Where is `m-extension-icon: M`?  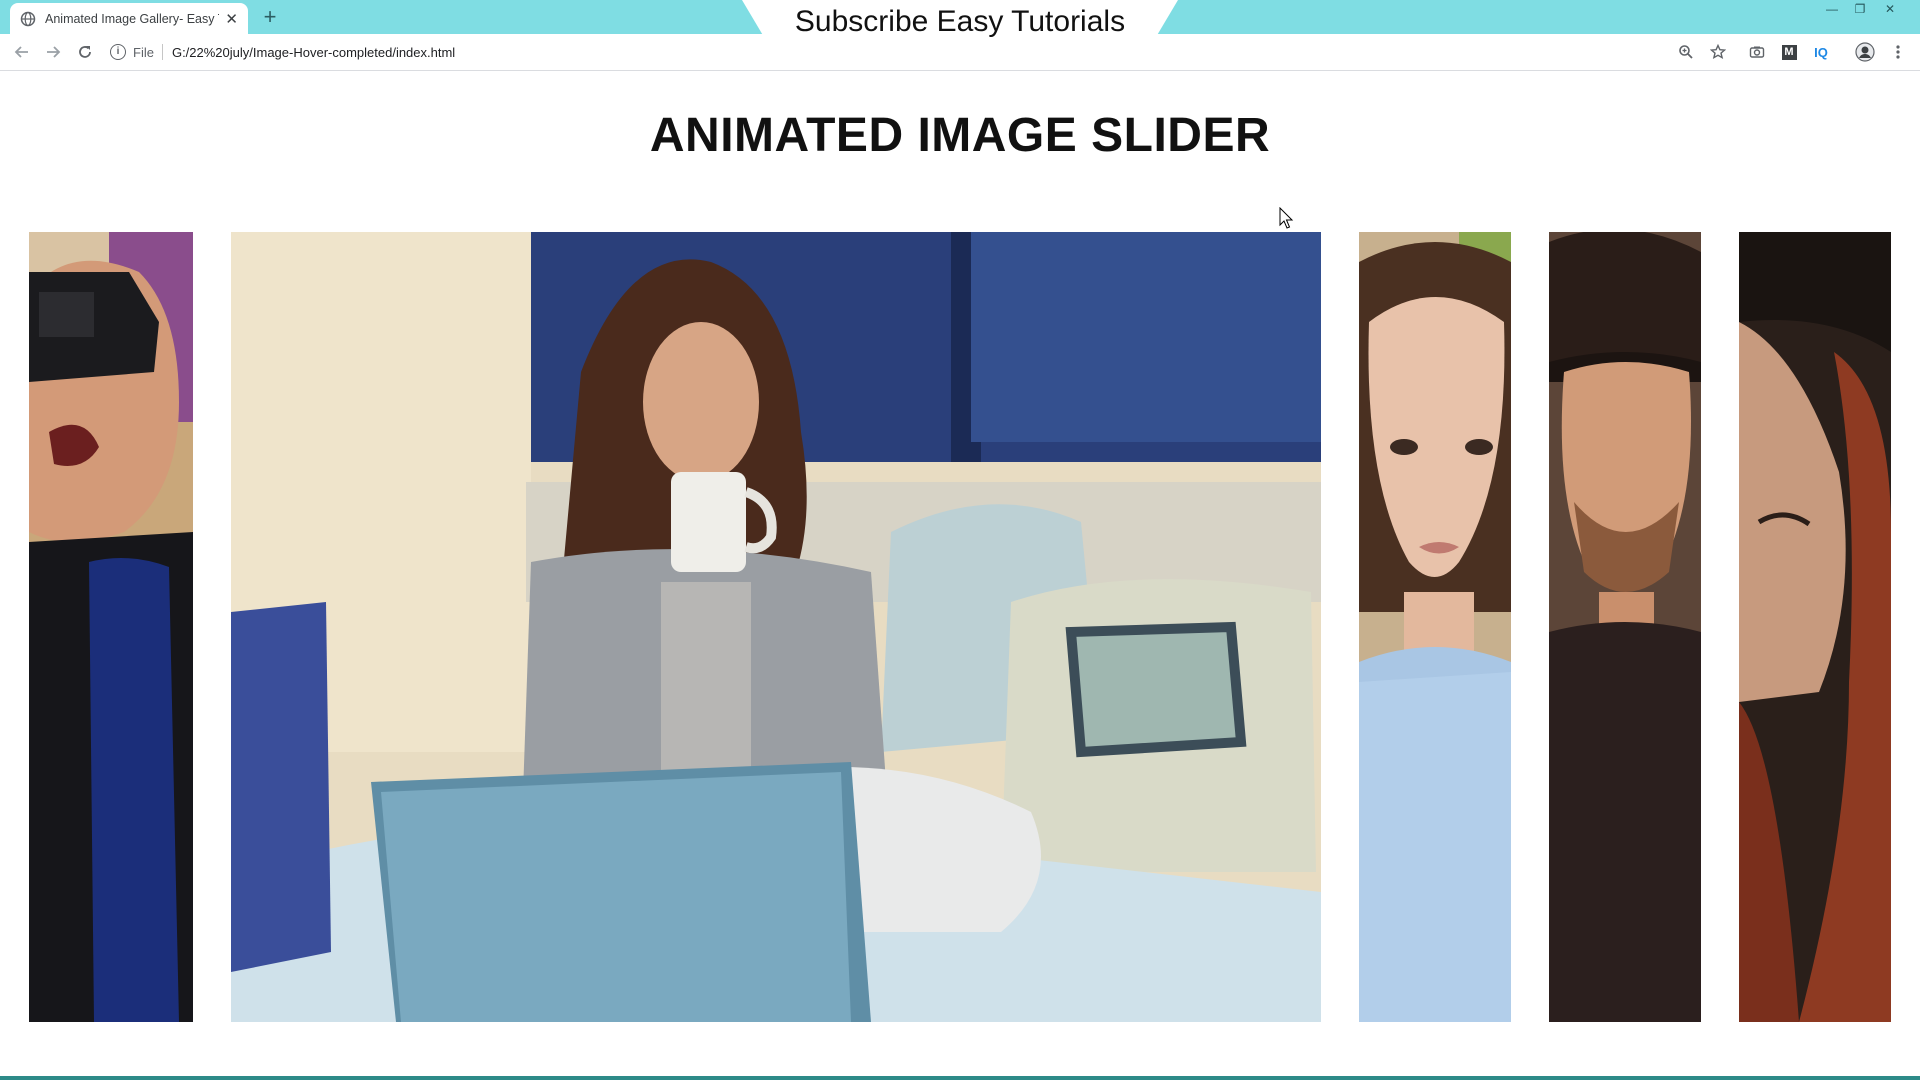
m-extension-icon: M is located at coordinates (1789, 52).